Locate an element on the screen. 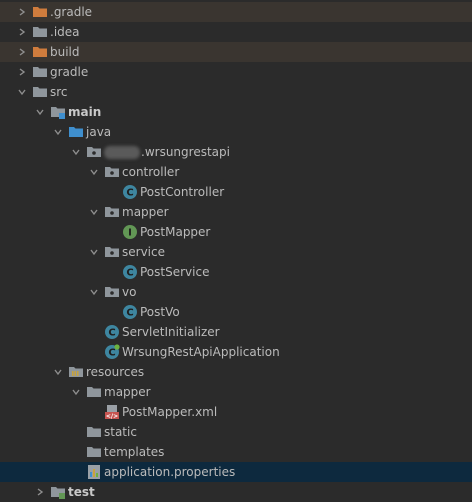 This screenshot has width=472, height=502. tree-item-mapper-package: mapper is located at coordinates (236, 212).